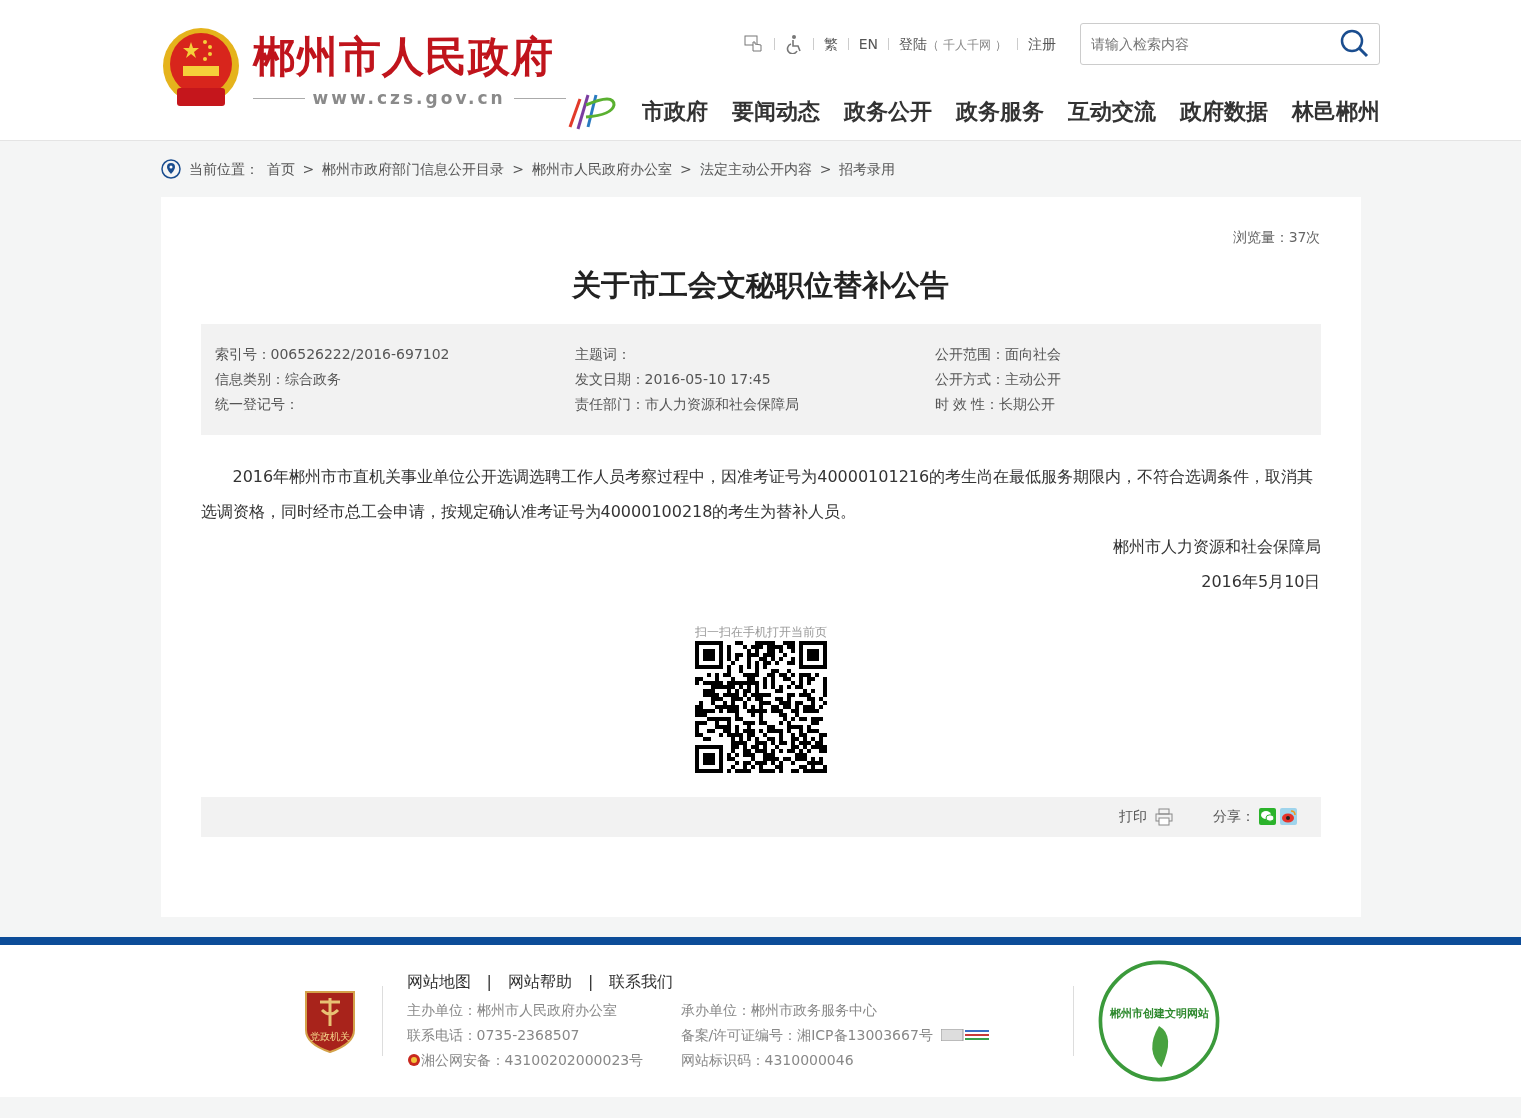 This screenshot has height=1118, width=1521. I want to click on meta-field: 公开范围：面向社会, so click(997, 353).